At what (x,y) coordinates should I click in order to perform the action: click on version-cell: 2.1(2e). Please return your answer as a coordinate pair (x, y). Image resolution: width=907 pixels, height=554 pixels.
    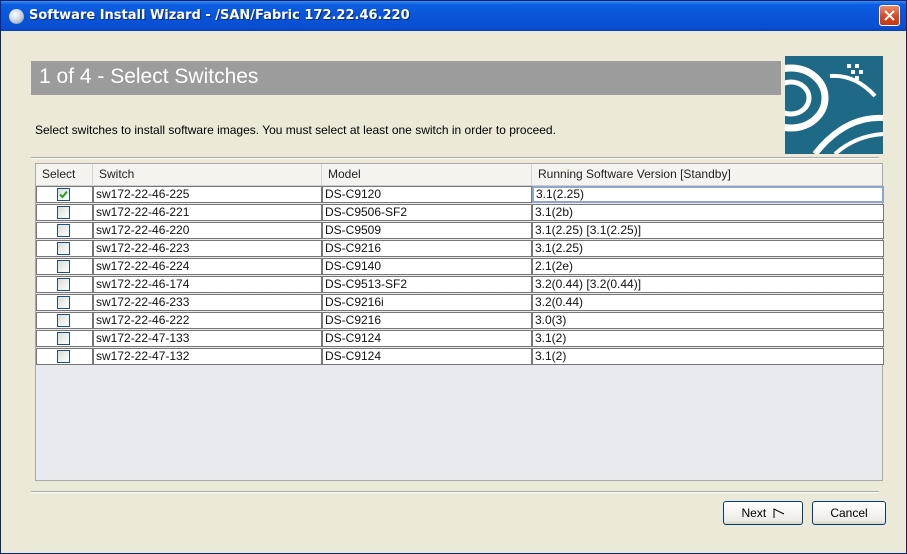
    Looking at the image, I should click on (708, 266).